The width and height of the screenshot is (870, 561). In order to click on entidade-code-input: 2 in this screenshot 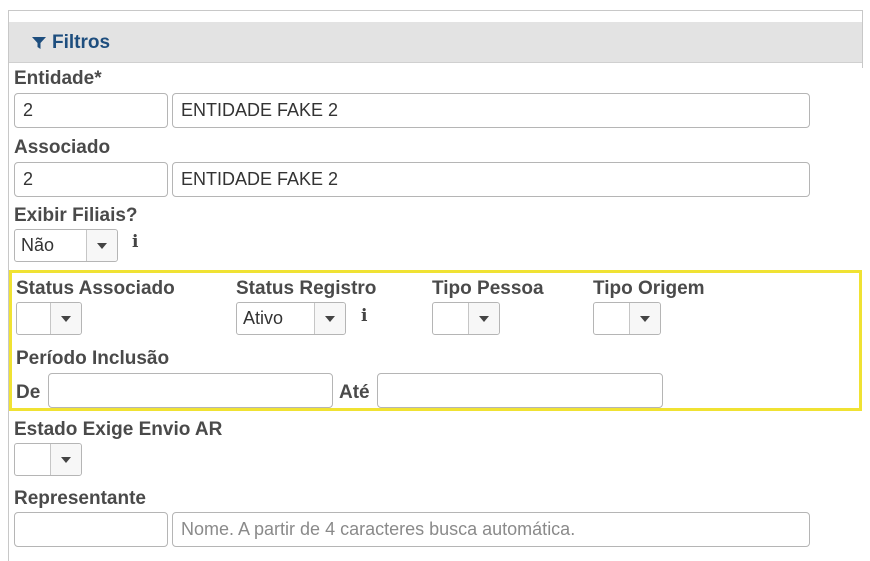, I will do `click(91, 110)`.